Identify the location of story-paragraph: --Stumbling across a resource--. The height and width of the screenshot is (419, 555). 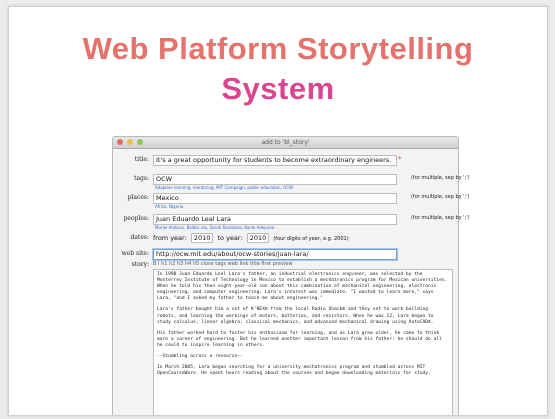
(200, 357).